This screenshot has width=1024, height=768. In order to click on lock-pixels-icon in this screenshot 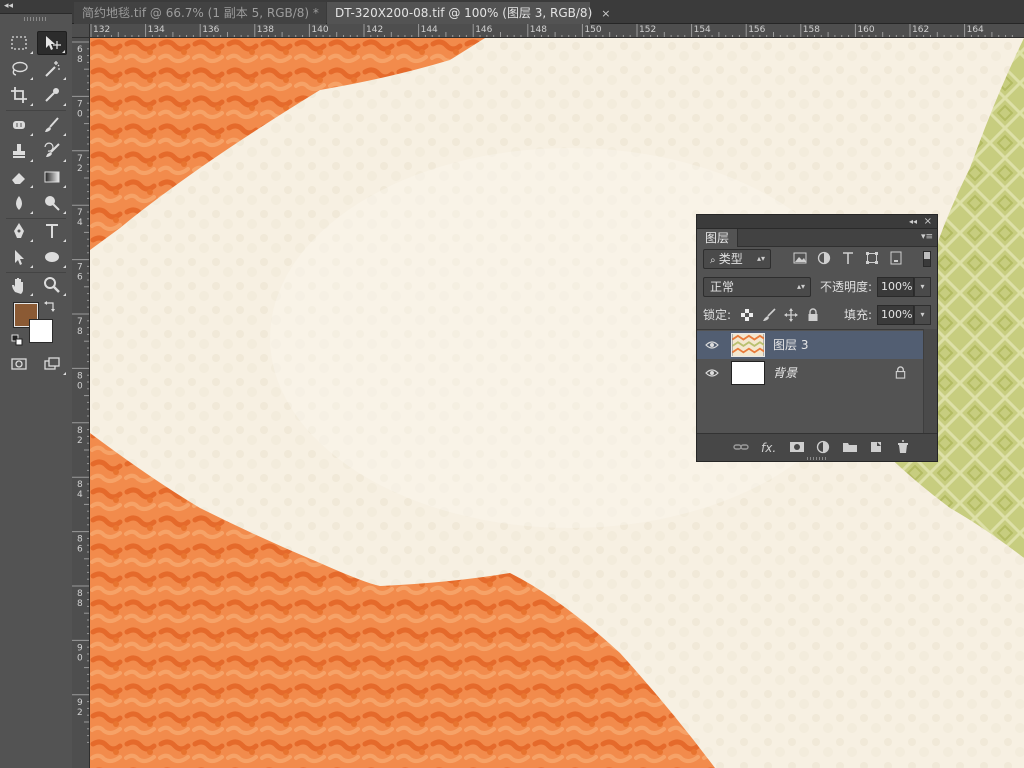, I will do `click(770, 316)`.